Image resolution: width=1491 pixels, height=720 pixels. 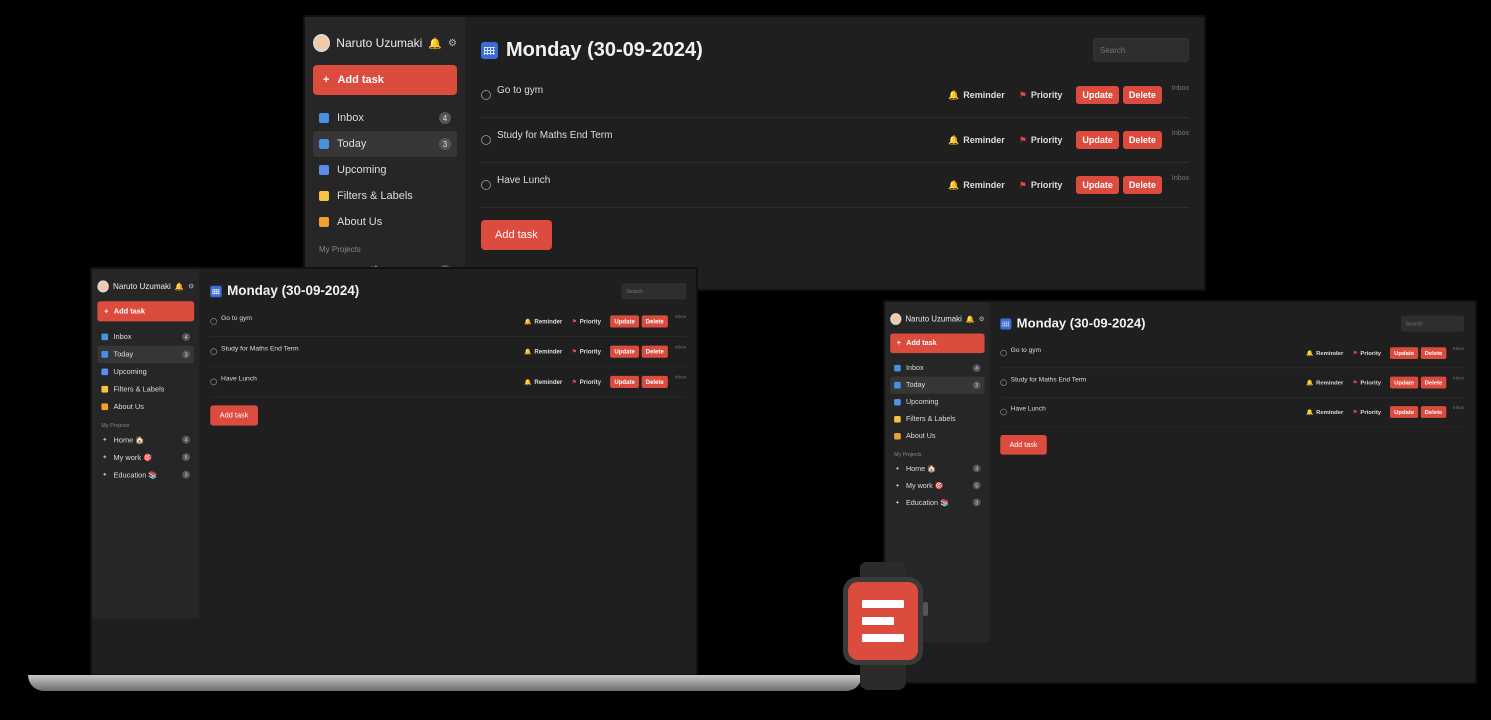 What do you see at coordinates (129, 440) in the screenshot?
I see `project-label: Home 🏠` at bounding box center [129, 440].